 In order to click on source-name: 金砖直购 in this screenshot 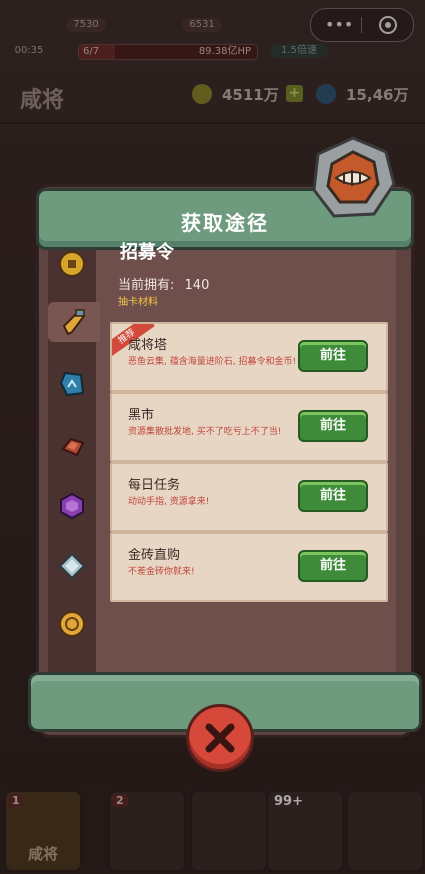, I will do `click(154, 555)`.